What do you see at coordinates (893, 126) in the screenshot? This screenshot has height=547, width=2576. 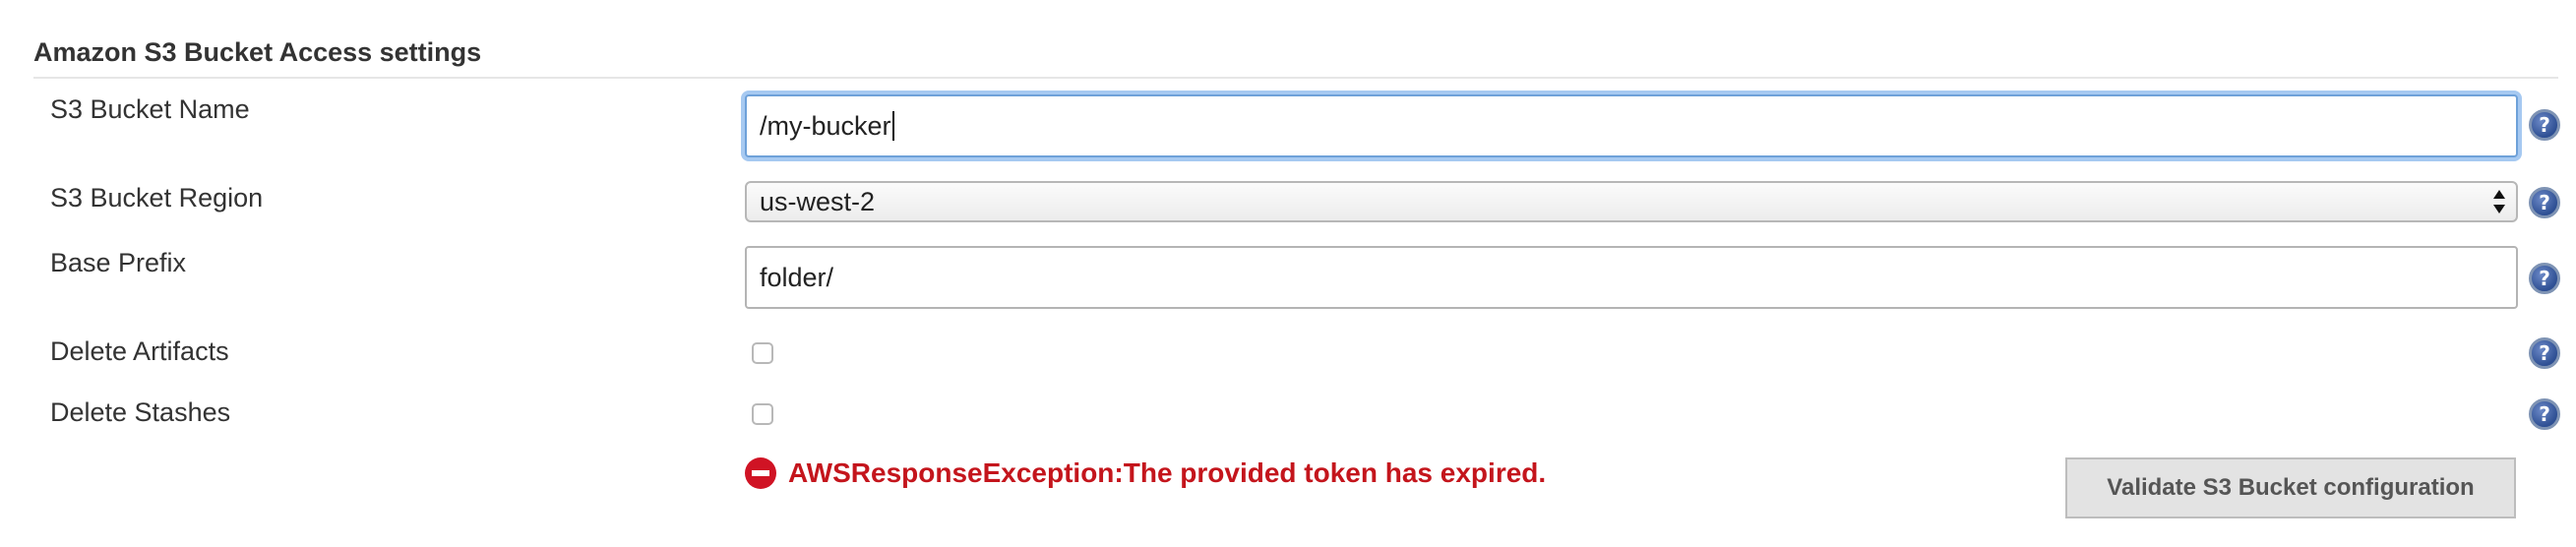 I see `text-caret` at bounding box center [893, 126].